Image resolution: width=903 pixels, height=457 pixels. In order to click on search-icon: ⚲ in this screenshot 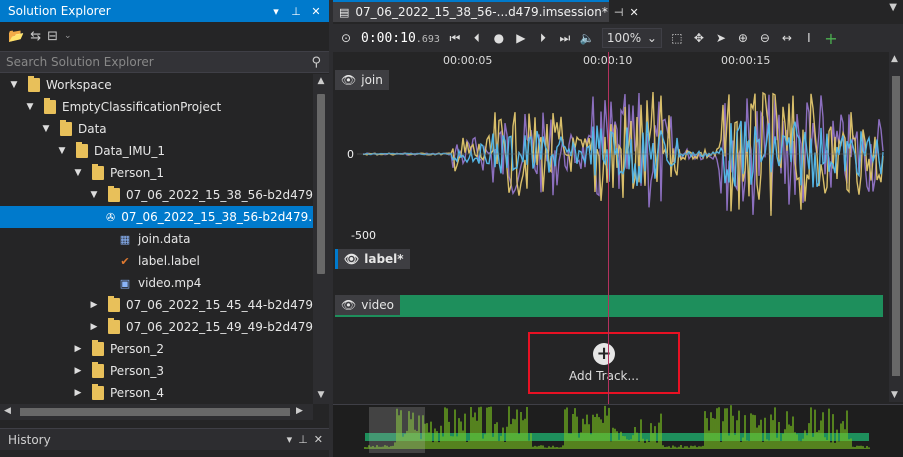, I will do `click(316, 62)`.